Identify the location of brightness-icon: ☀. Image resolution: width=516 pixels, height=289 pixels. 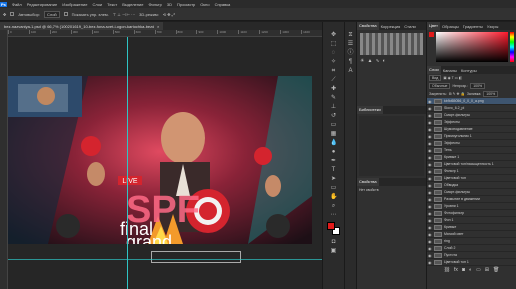
(362, 61).